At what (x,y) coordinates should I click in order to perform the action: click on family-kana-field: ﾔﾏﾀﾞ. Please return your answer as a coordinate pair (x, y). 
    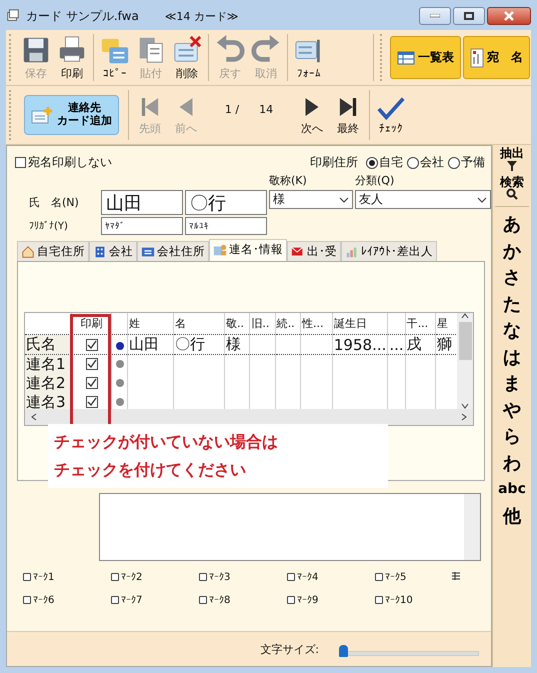
    Looking at the image, I should click on (142, 226).